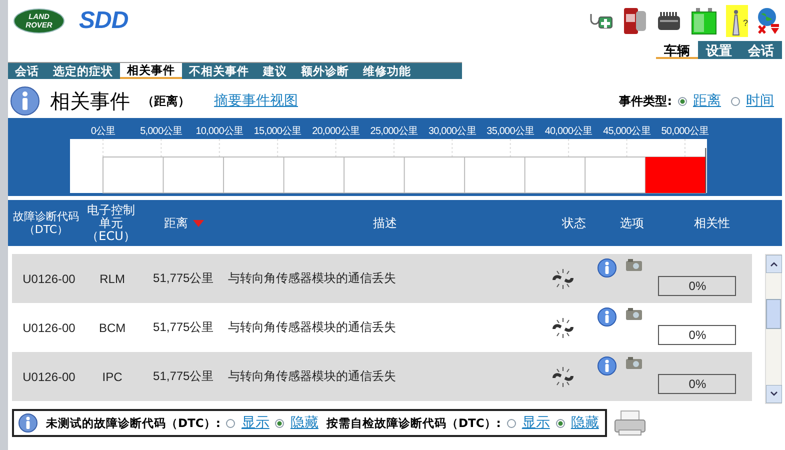 The image size is (785, 450). I want to click on column-header: 距离, so click(176, 223).